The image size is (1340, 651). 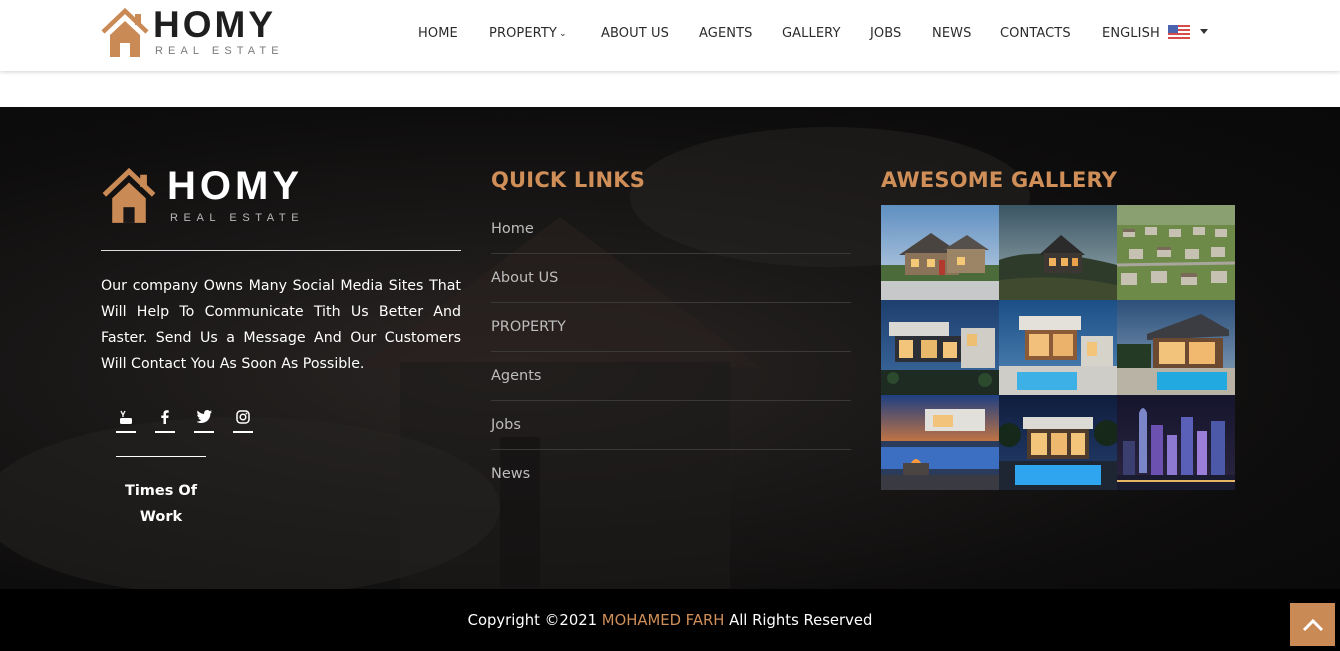 I want to click on quick-link-agents: Agents, so click(x=671, y=376).